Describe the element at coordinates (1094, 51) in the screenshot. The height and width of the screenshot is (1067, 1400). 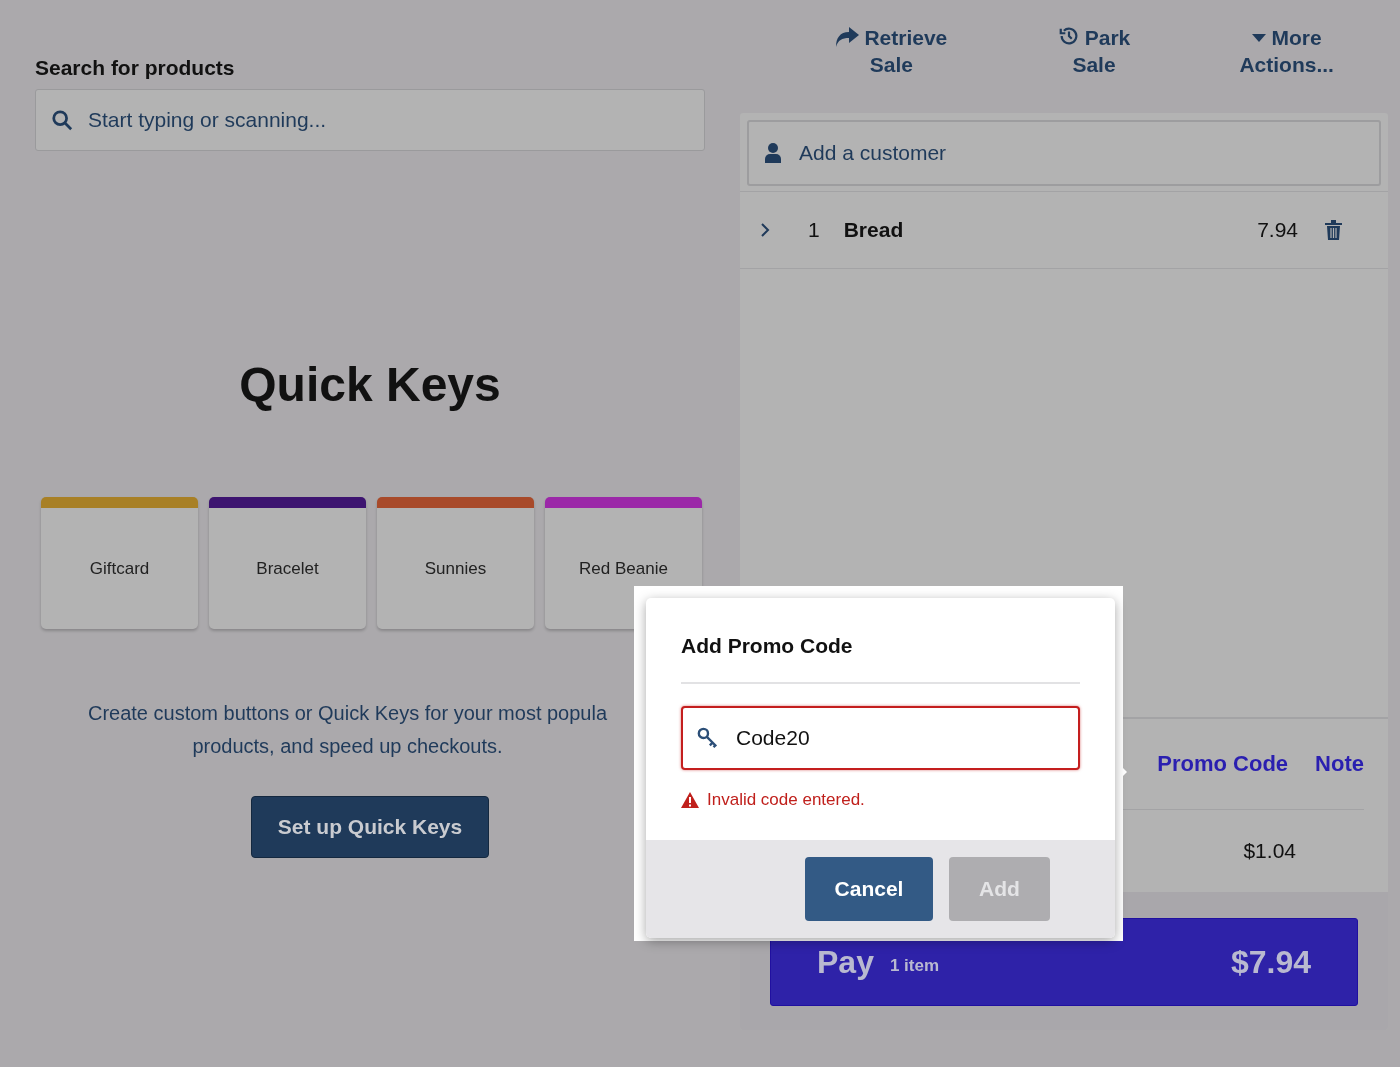
I see `header-action-button: Park Sale` at that location.